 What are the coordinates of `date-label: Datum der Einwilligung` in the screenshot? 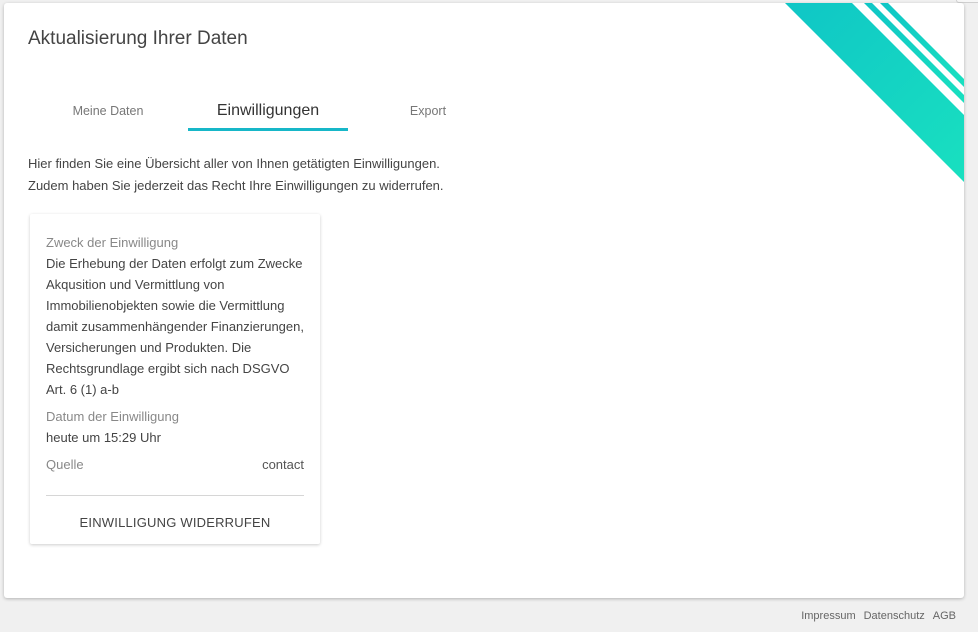 It's located at (112, 416).